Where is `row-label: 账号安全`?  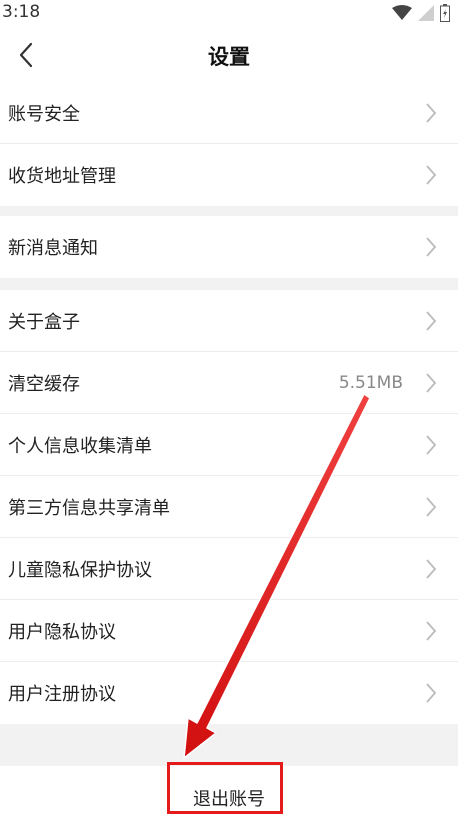
row-label: 账号安全 is located at coordinates (44, 114).